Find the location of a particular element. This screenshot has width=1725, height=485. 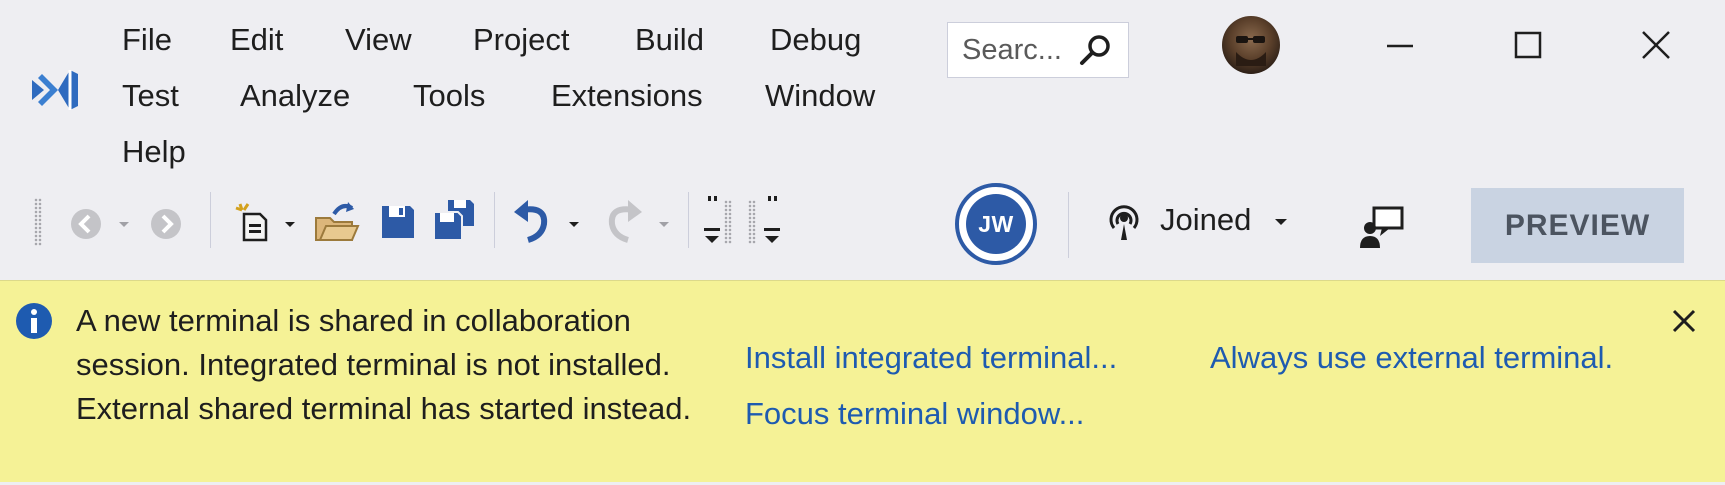

navigate-forward-icon is located at coordinates (166, 224).